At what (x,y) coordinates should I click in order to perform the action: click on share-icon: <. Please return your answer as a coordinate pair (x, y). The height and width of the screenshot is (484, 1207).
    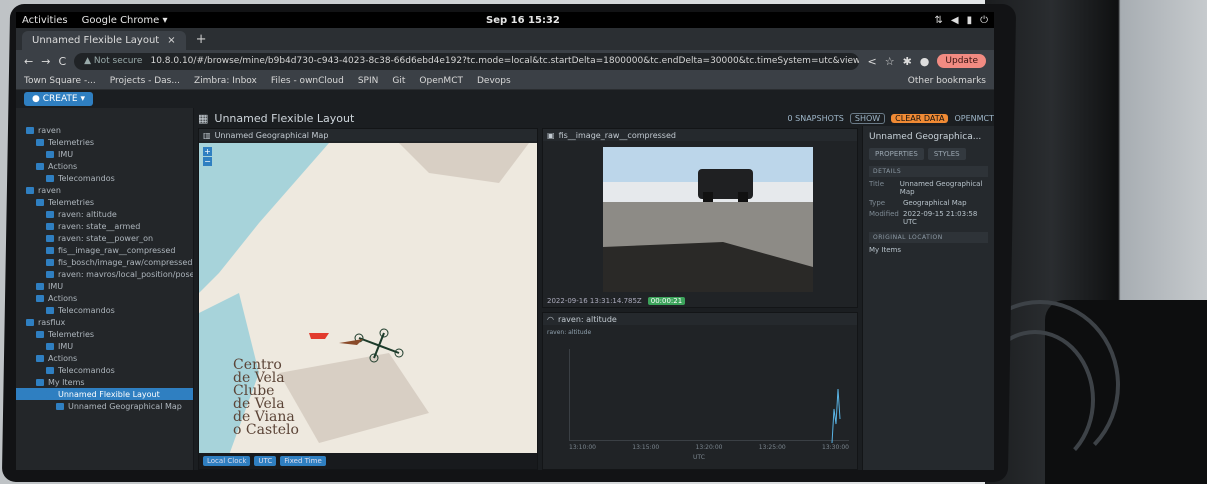
    Looking at the image, I should click on (871, 61).